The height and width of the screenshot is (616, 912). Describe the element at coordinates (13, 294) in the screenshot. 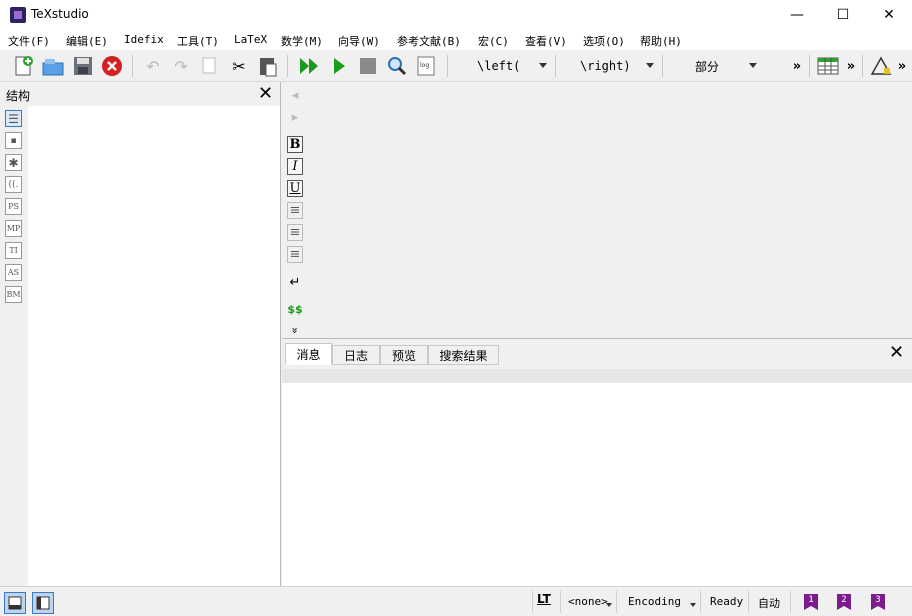

I see `beamer-icon: BM` at that location.